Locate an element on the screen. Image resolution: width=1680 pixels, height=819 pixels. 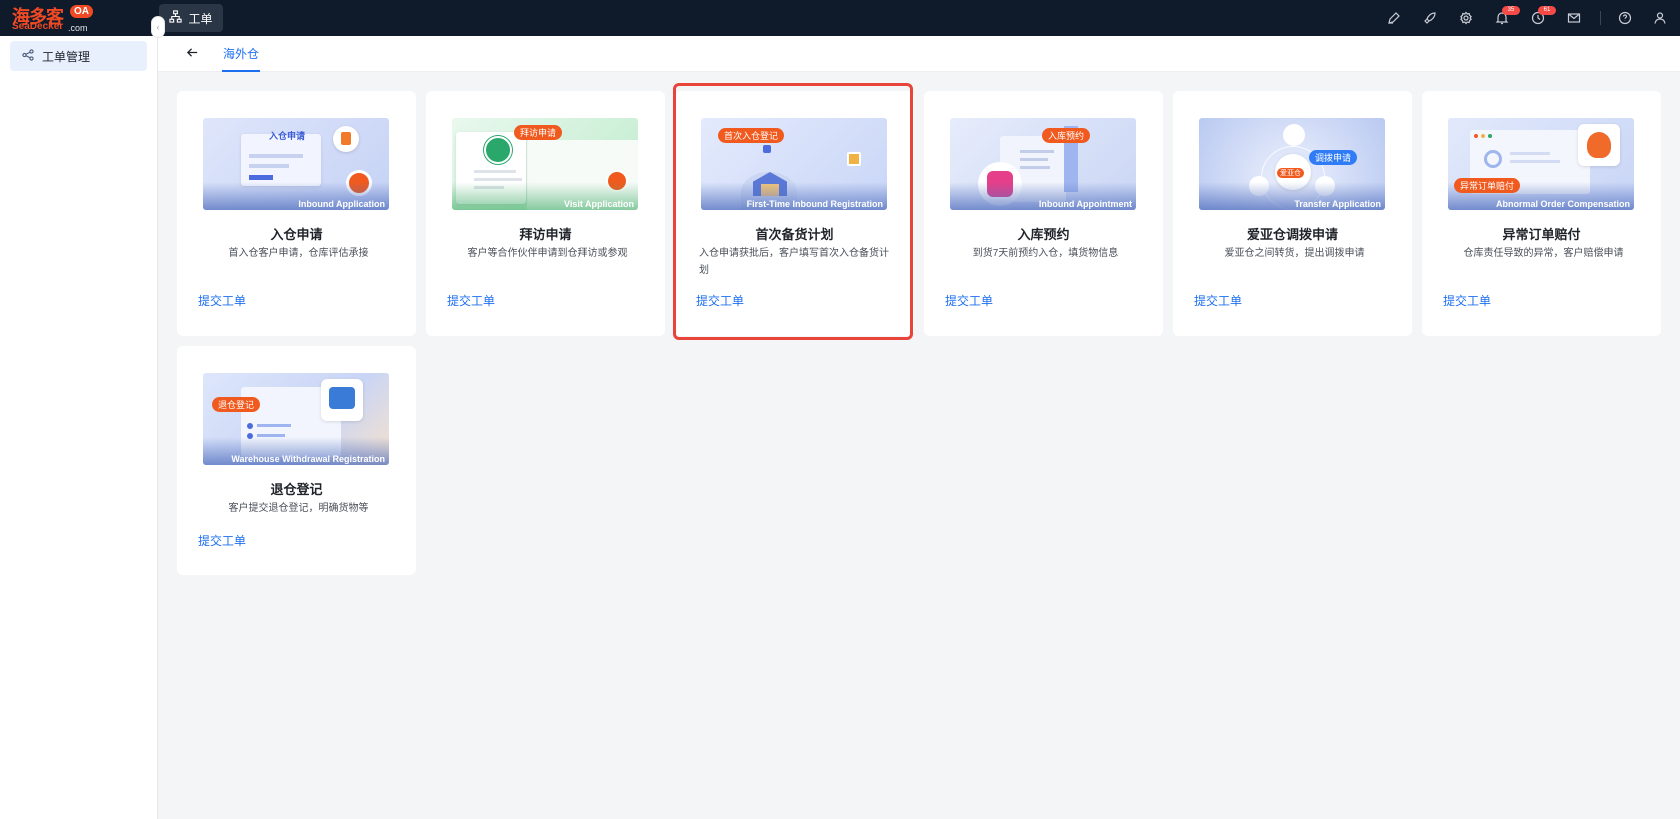
card-image-tag-warehouse: 爱亚仓 is located at coordinates (1290, 173).